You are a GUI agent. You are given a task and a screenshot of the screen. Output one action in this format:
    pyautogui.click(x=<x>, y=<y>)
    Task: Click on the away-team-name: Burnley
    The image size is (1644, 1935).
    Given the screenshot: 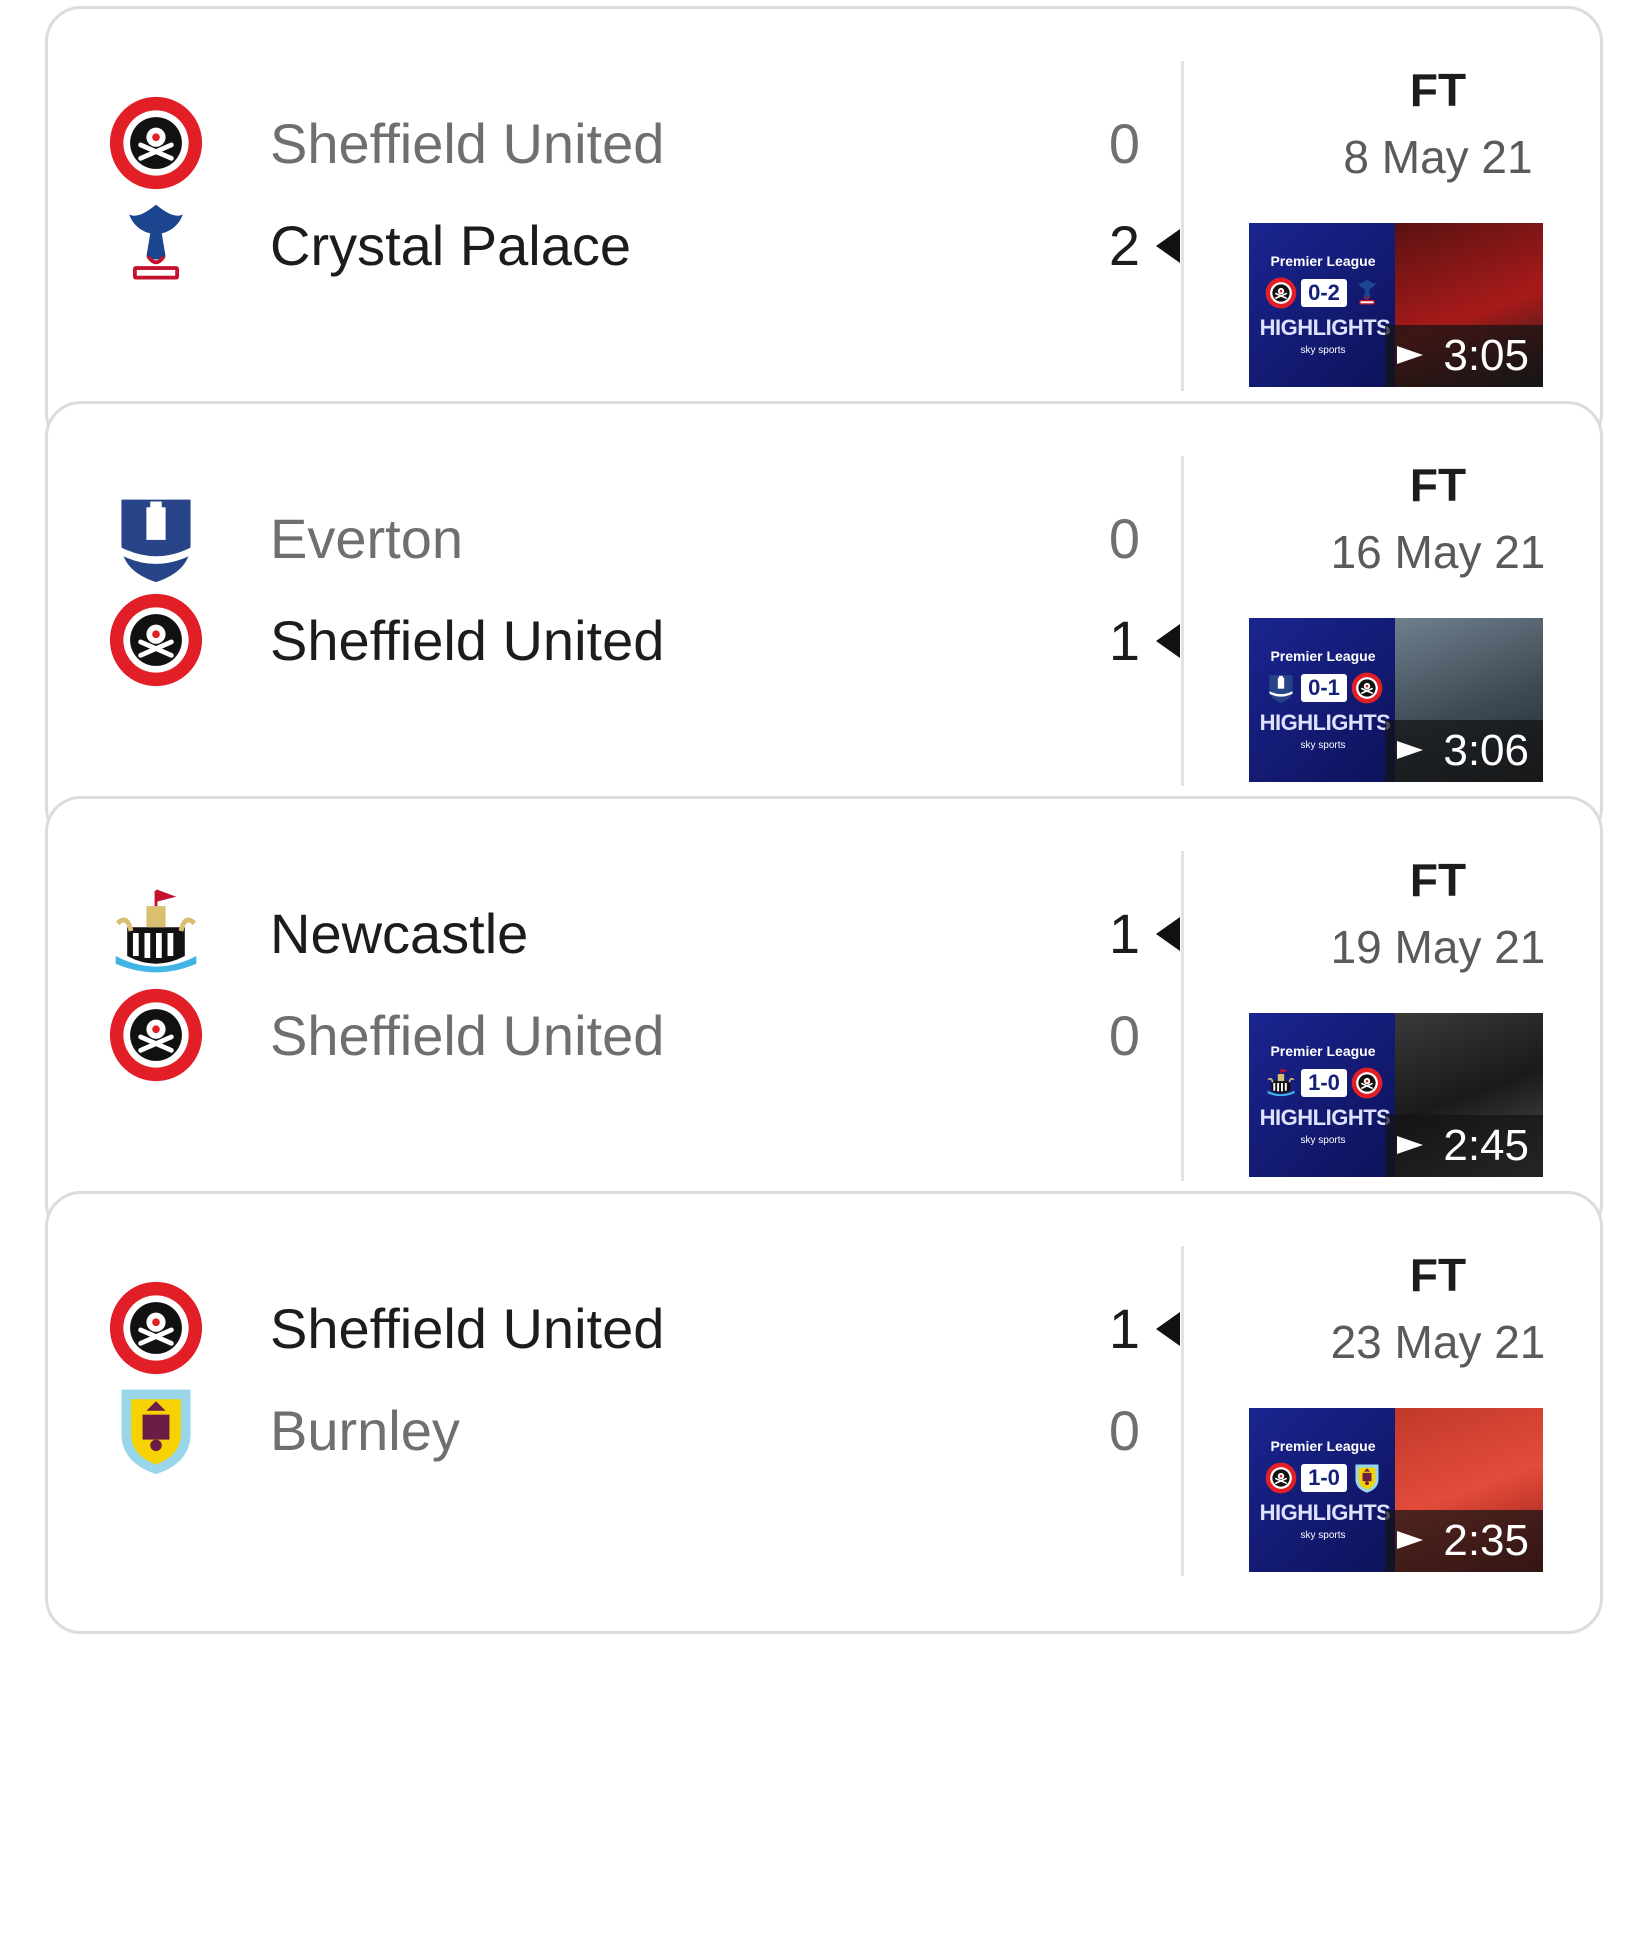 What is the action you would take?
    pyautogui.click(x=365, y=1430)
    